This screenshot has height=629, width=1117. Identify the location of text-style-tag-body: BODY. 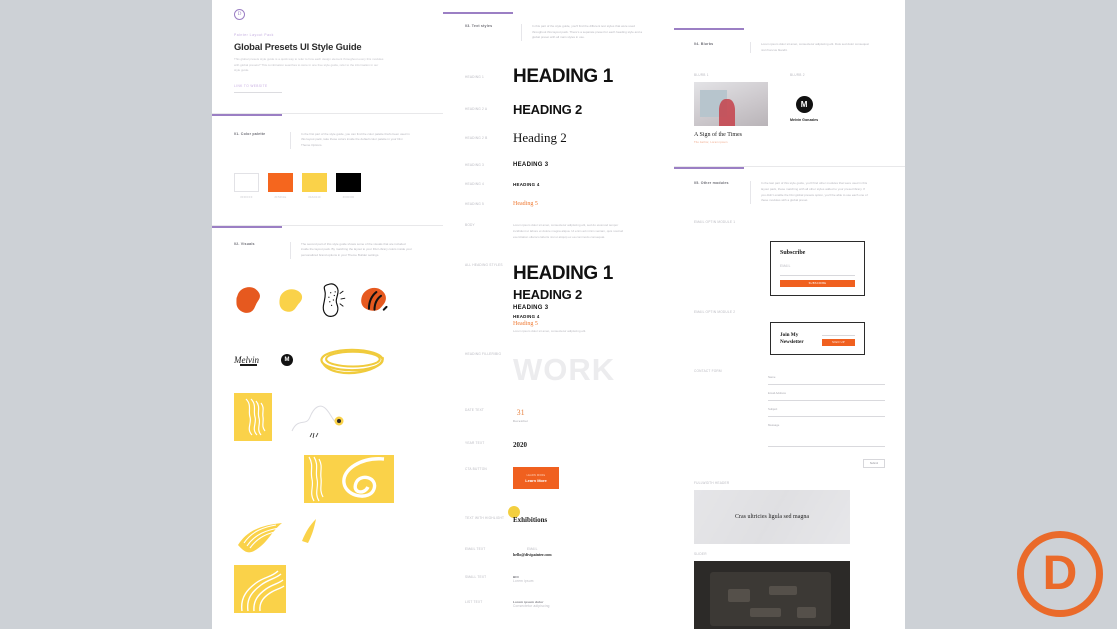
(470, 225).